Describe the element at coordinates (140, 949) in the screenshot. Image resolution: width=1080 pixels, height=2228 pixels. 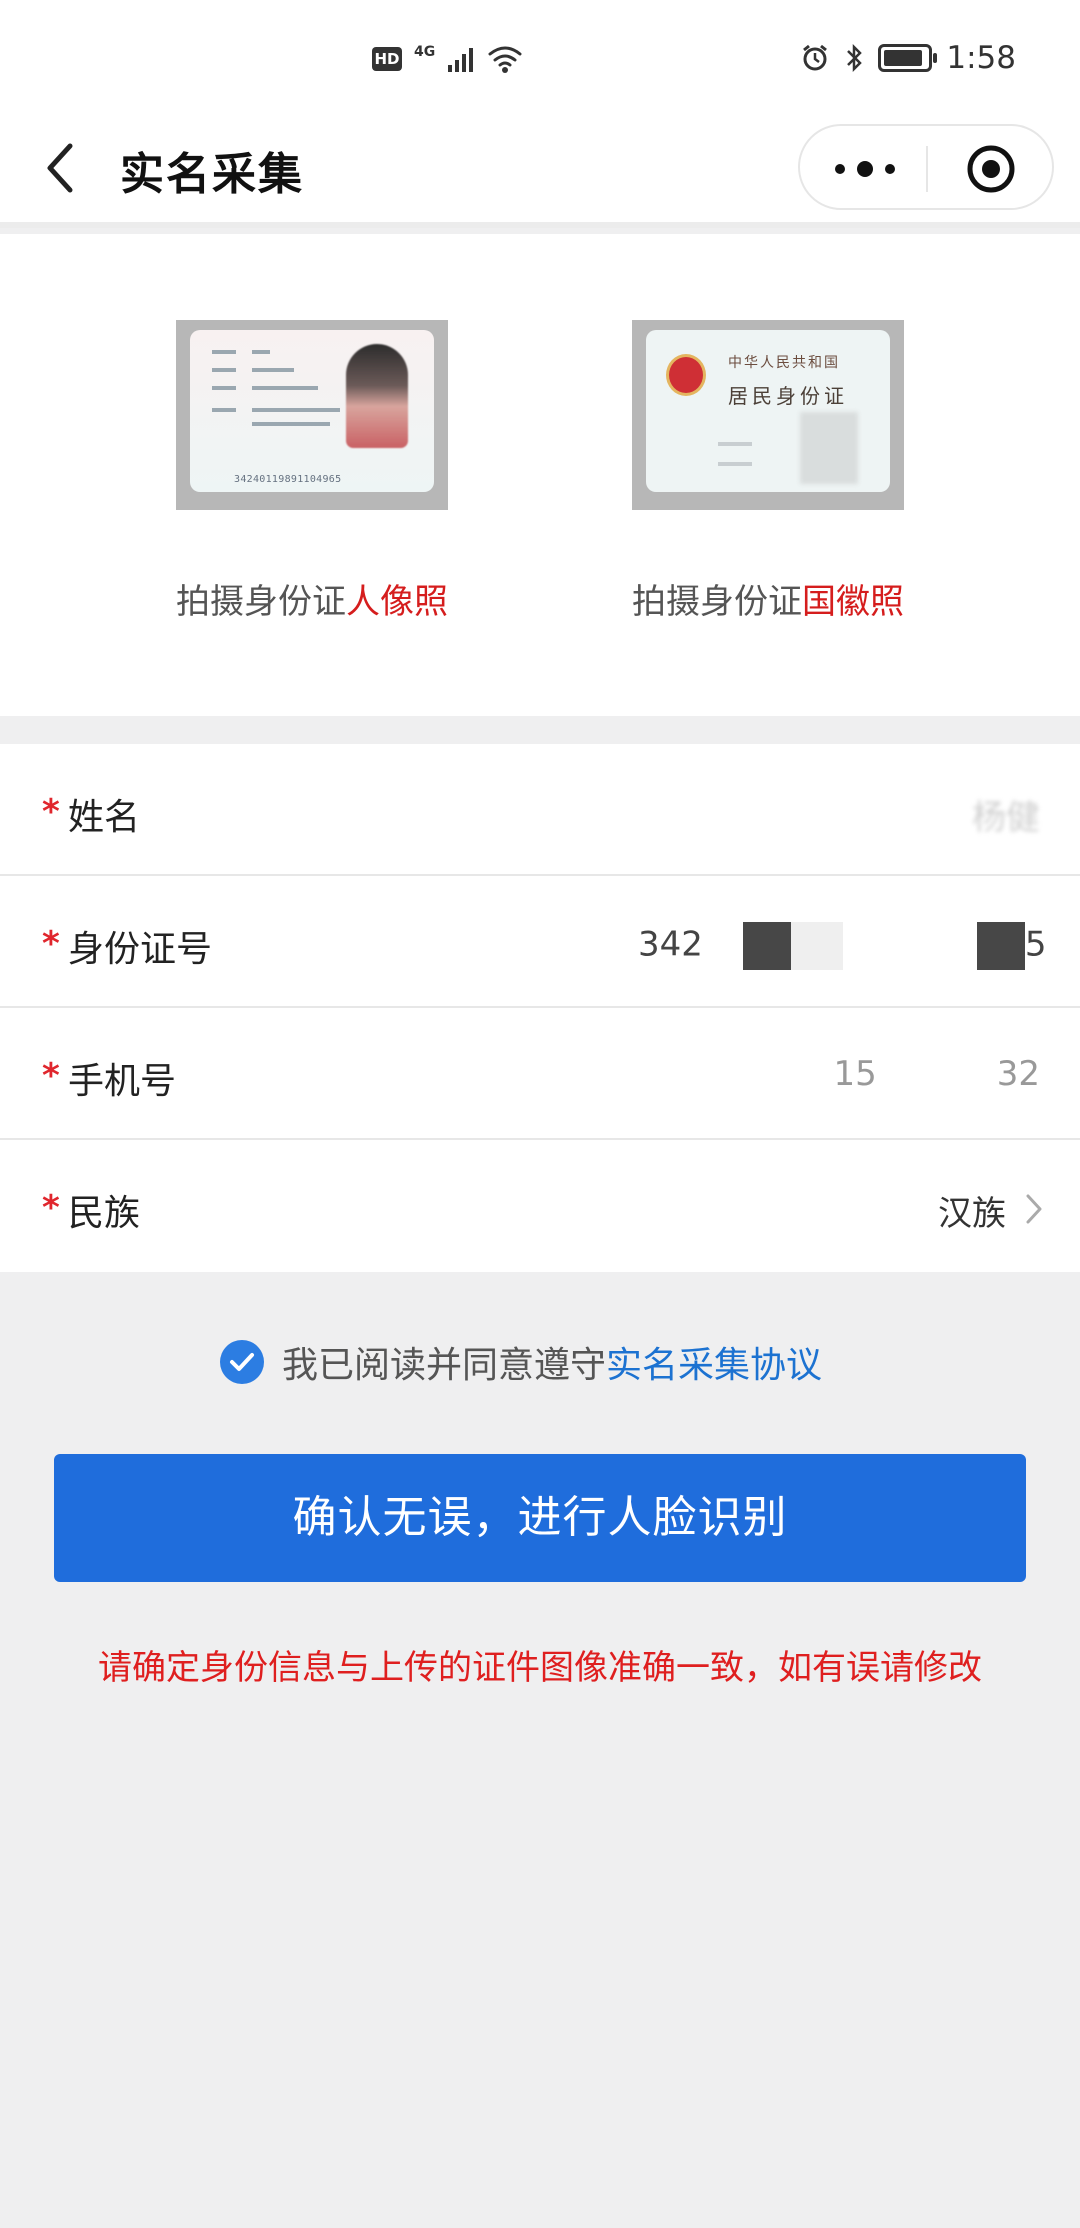
I see `id-number-label: 身份证号` at that location.